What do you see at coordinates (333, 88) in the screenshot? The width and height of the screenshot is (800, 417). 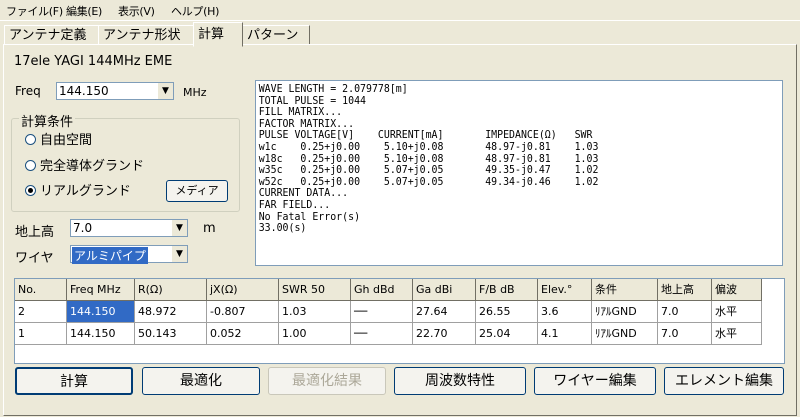 I see `output-line: WAVE LENGTH = 2.079778[m]` at bounding box center [333, 88].